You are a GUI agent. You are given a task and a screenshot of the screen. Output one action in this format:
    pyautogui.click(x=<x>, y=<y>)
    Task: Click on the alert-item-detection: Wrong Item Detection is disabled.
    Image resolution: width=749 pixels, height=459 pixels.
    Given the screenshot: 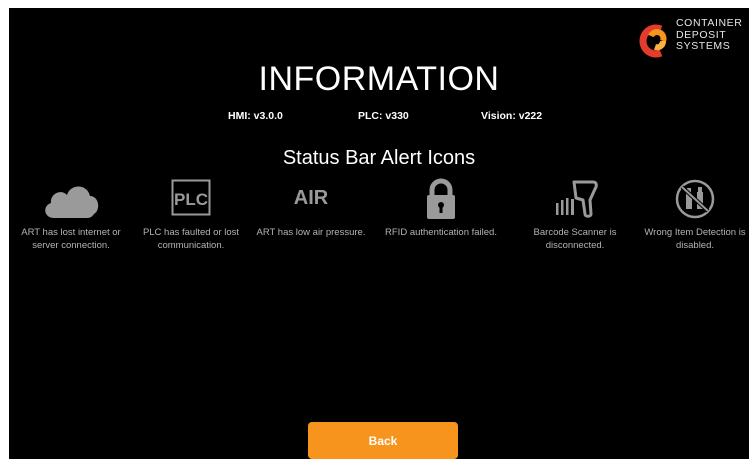 What is the action you would take?
    pyautogui.click(x=692, y=215)
    